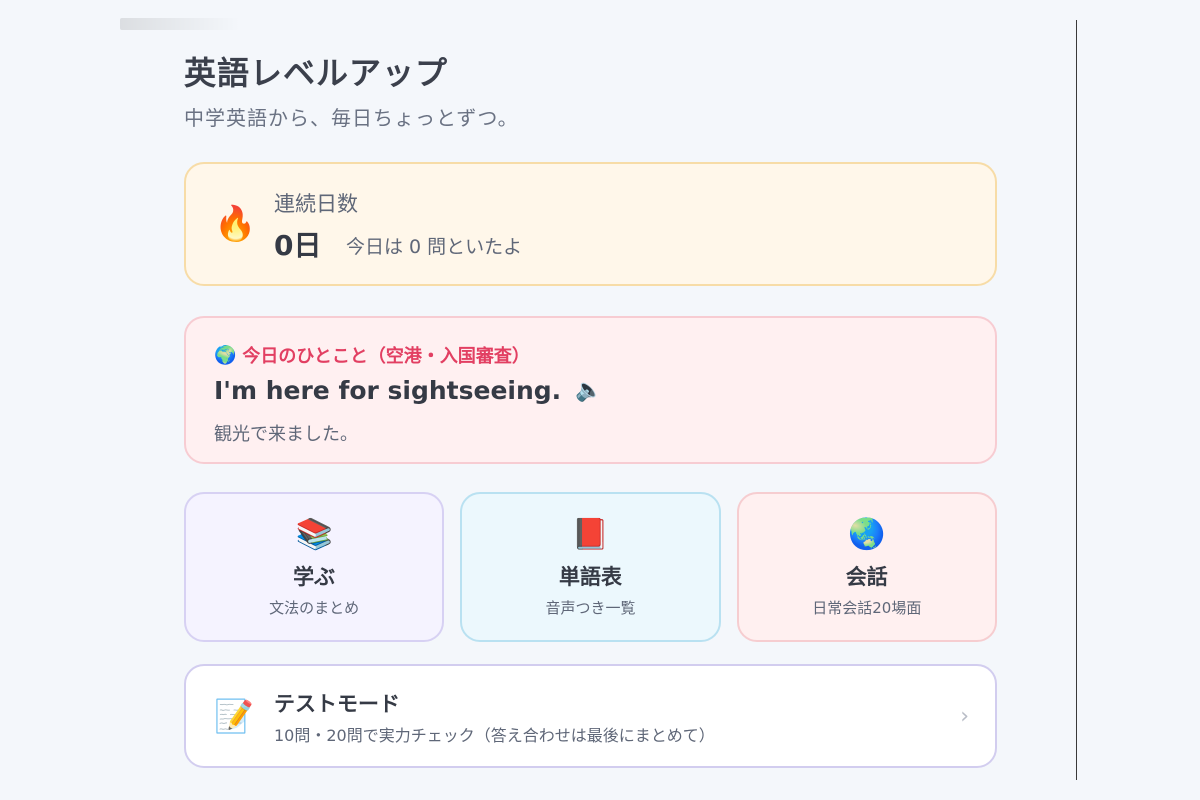  Describe the element at coordinates (235, 224) in the screenshot. I see `fire-icon: 🔥` at that location.